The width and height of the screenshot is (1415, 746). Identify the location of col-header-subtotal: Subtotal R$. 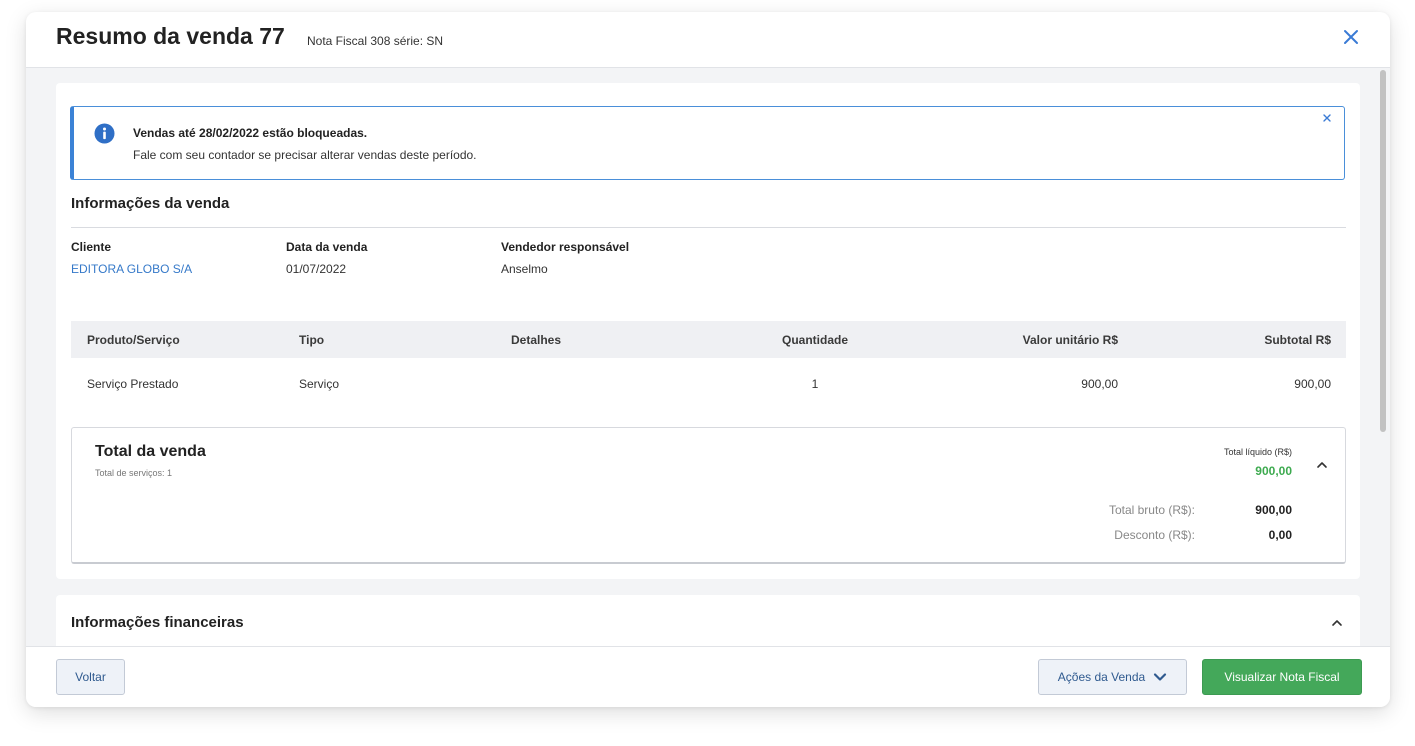
(1297, 340).